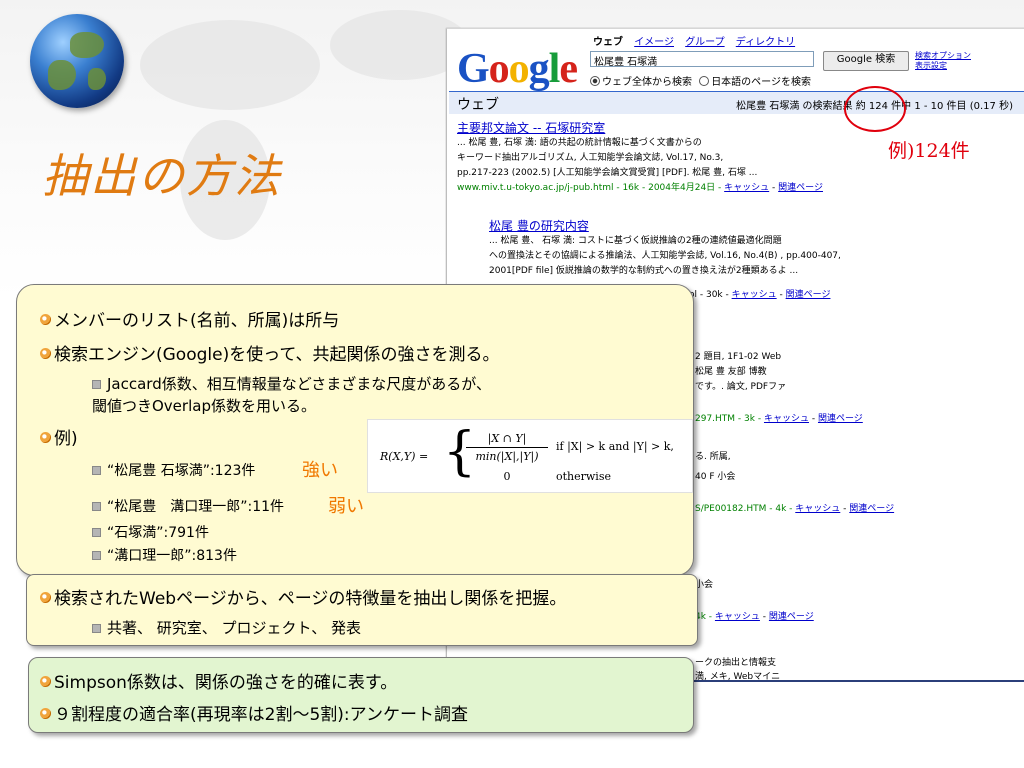  Describe the element at coordinates (507, 476) in the screenshot. I see `formula-zero: 0` at that location.